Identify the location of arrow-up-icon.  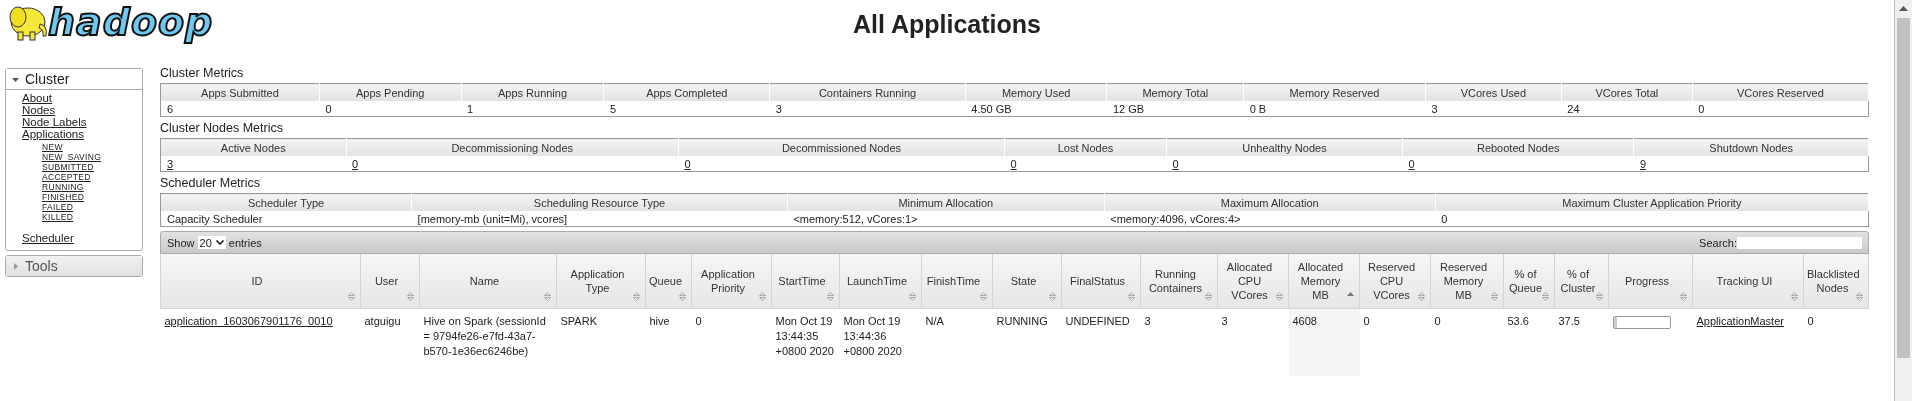
(1903, 8).